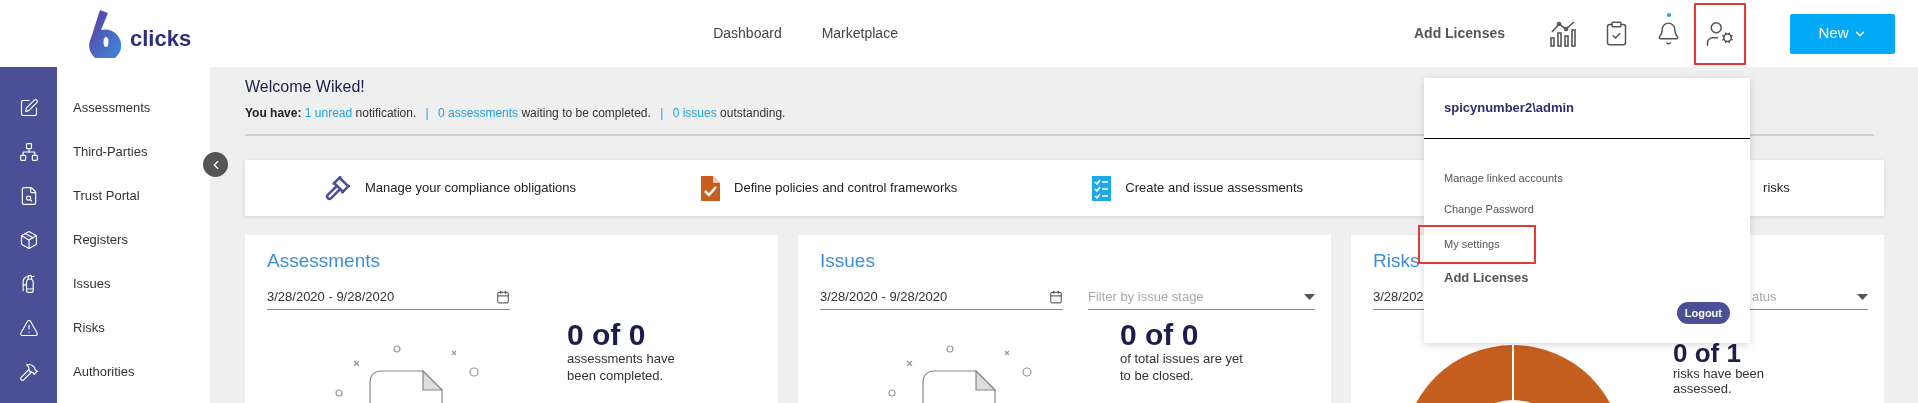 This screenshot has height=403, width=1918. What do you see at coordinates (1479, 209) in the screenshot?
I see `menu-item: Change Password` at bounding box center [1479, 209].